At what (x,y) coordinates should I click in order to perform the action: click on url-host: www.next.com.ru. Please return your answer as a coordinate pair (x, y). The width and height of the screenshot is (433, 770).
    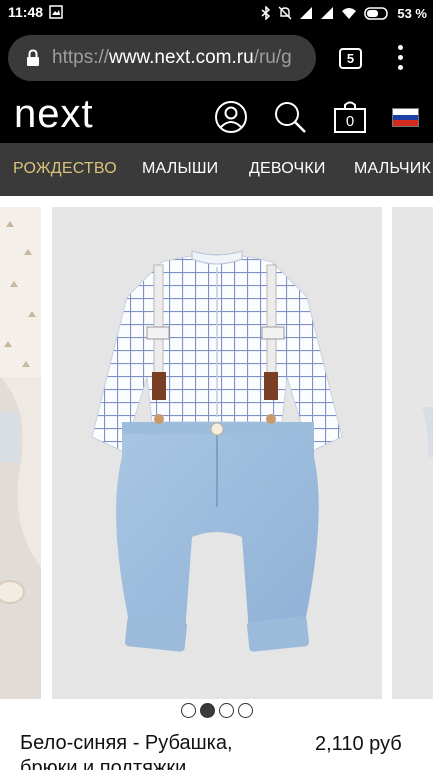
    Looking at the image, I should click on (181, 57).